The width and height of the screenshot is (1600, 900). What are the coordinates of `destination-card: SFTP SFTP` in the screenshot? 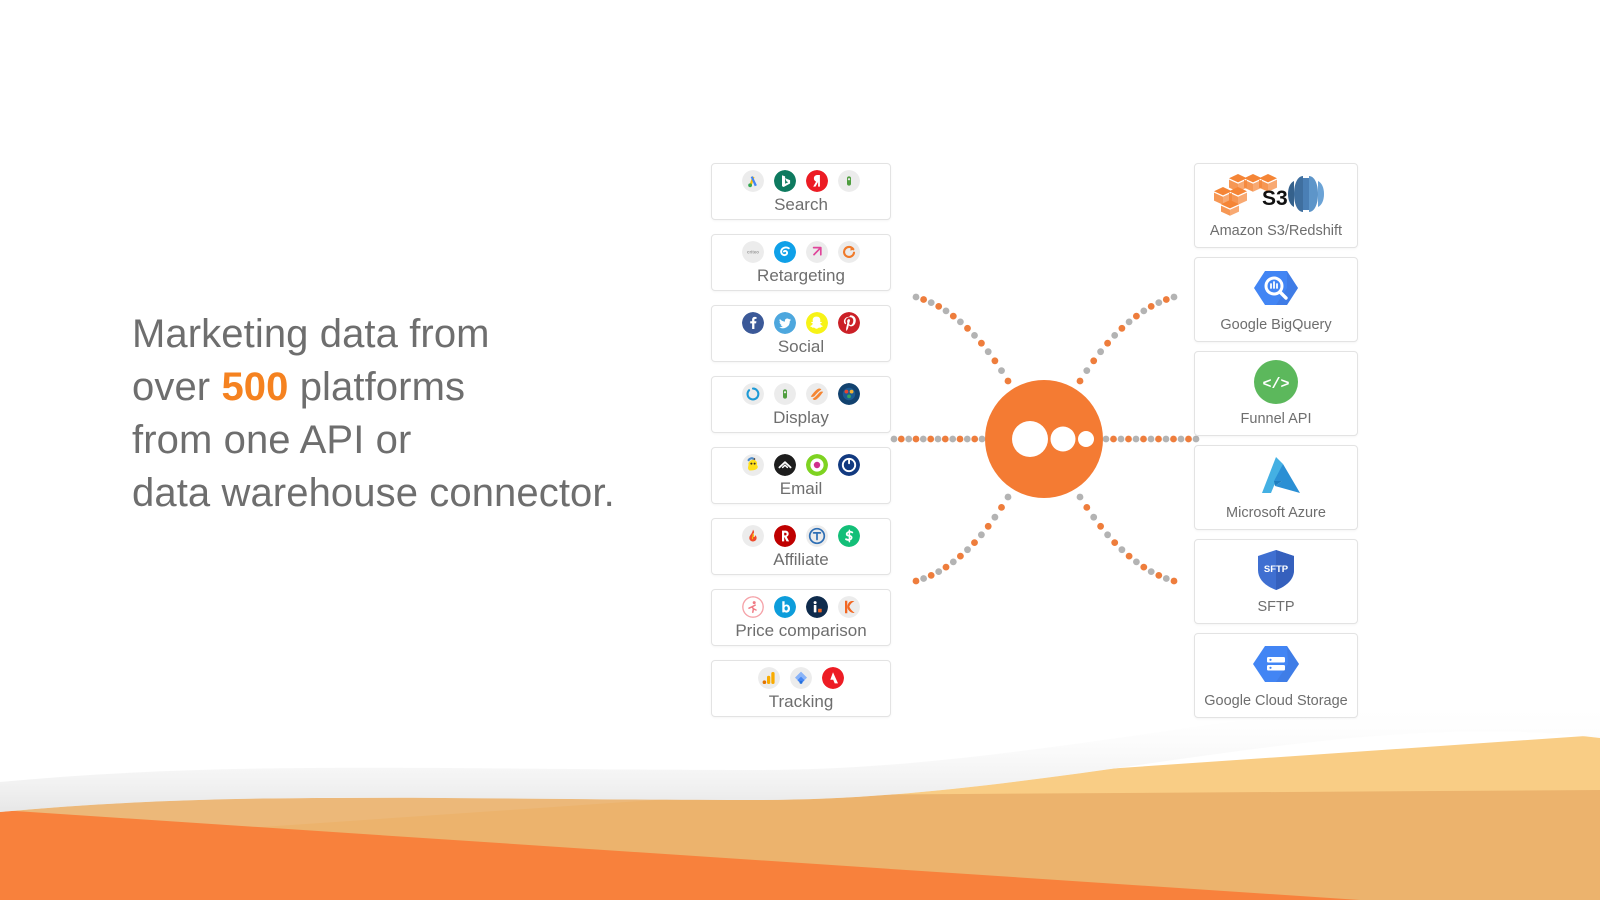 It's located at (1276, 581).